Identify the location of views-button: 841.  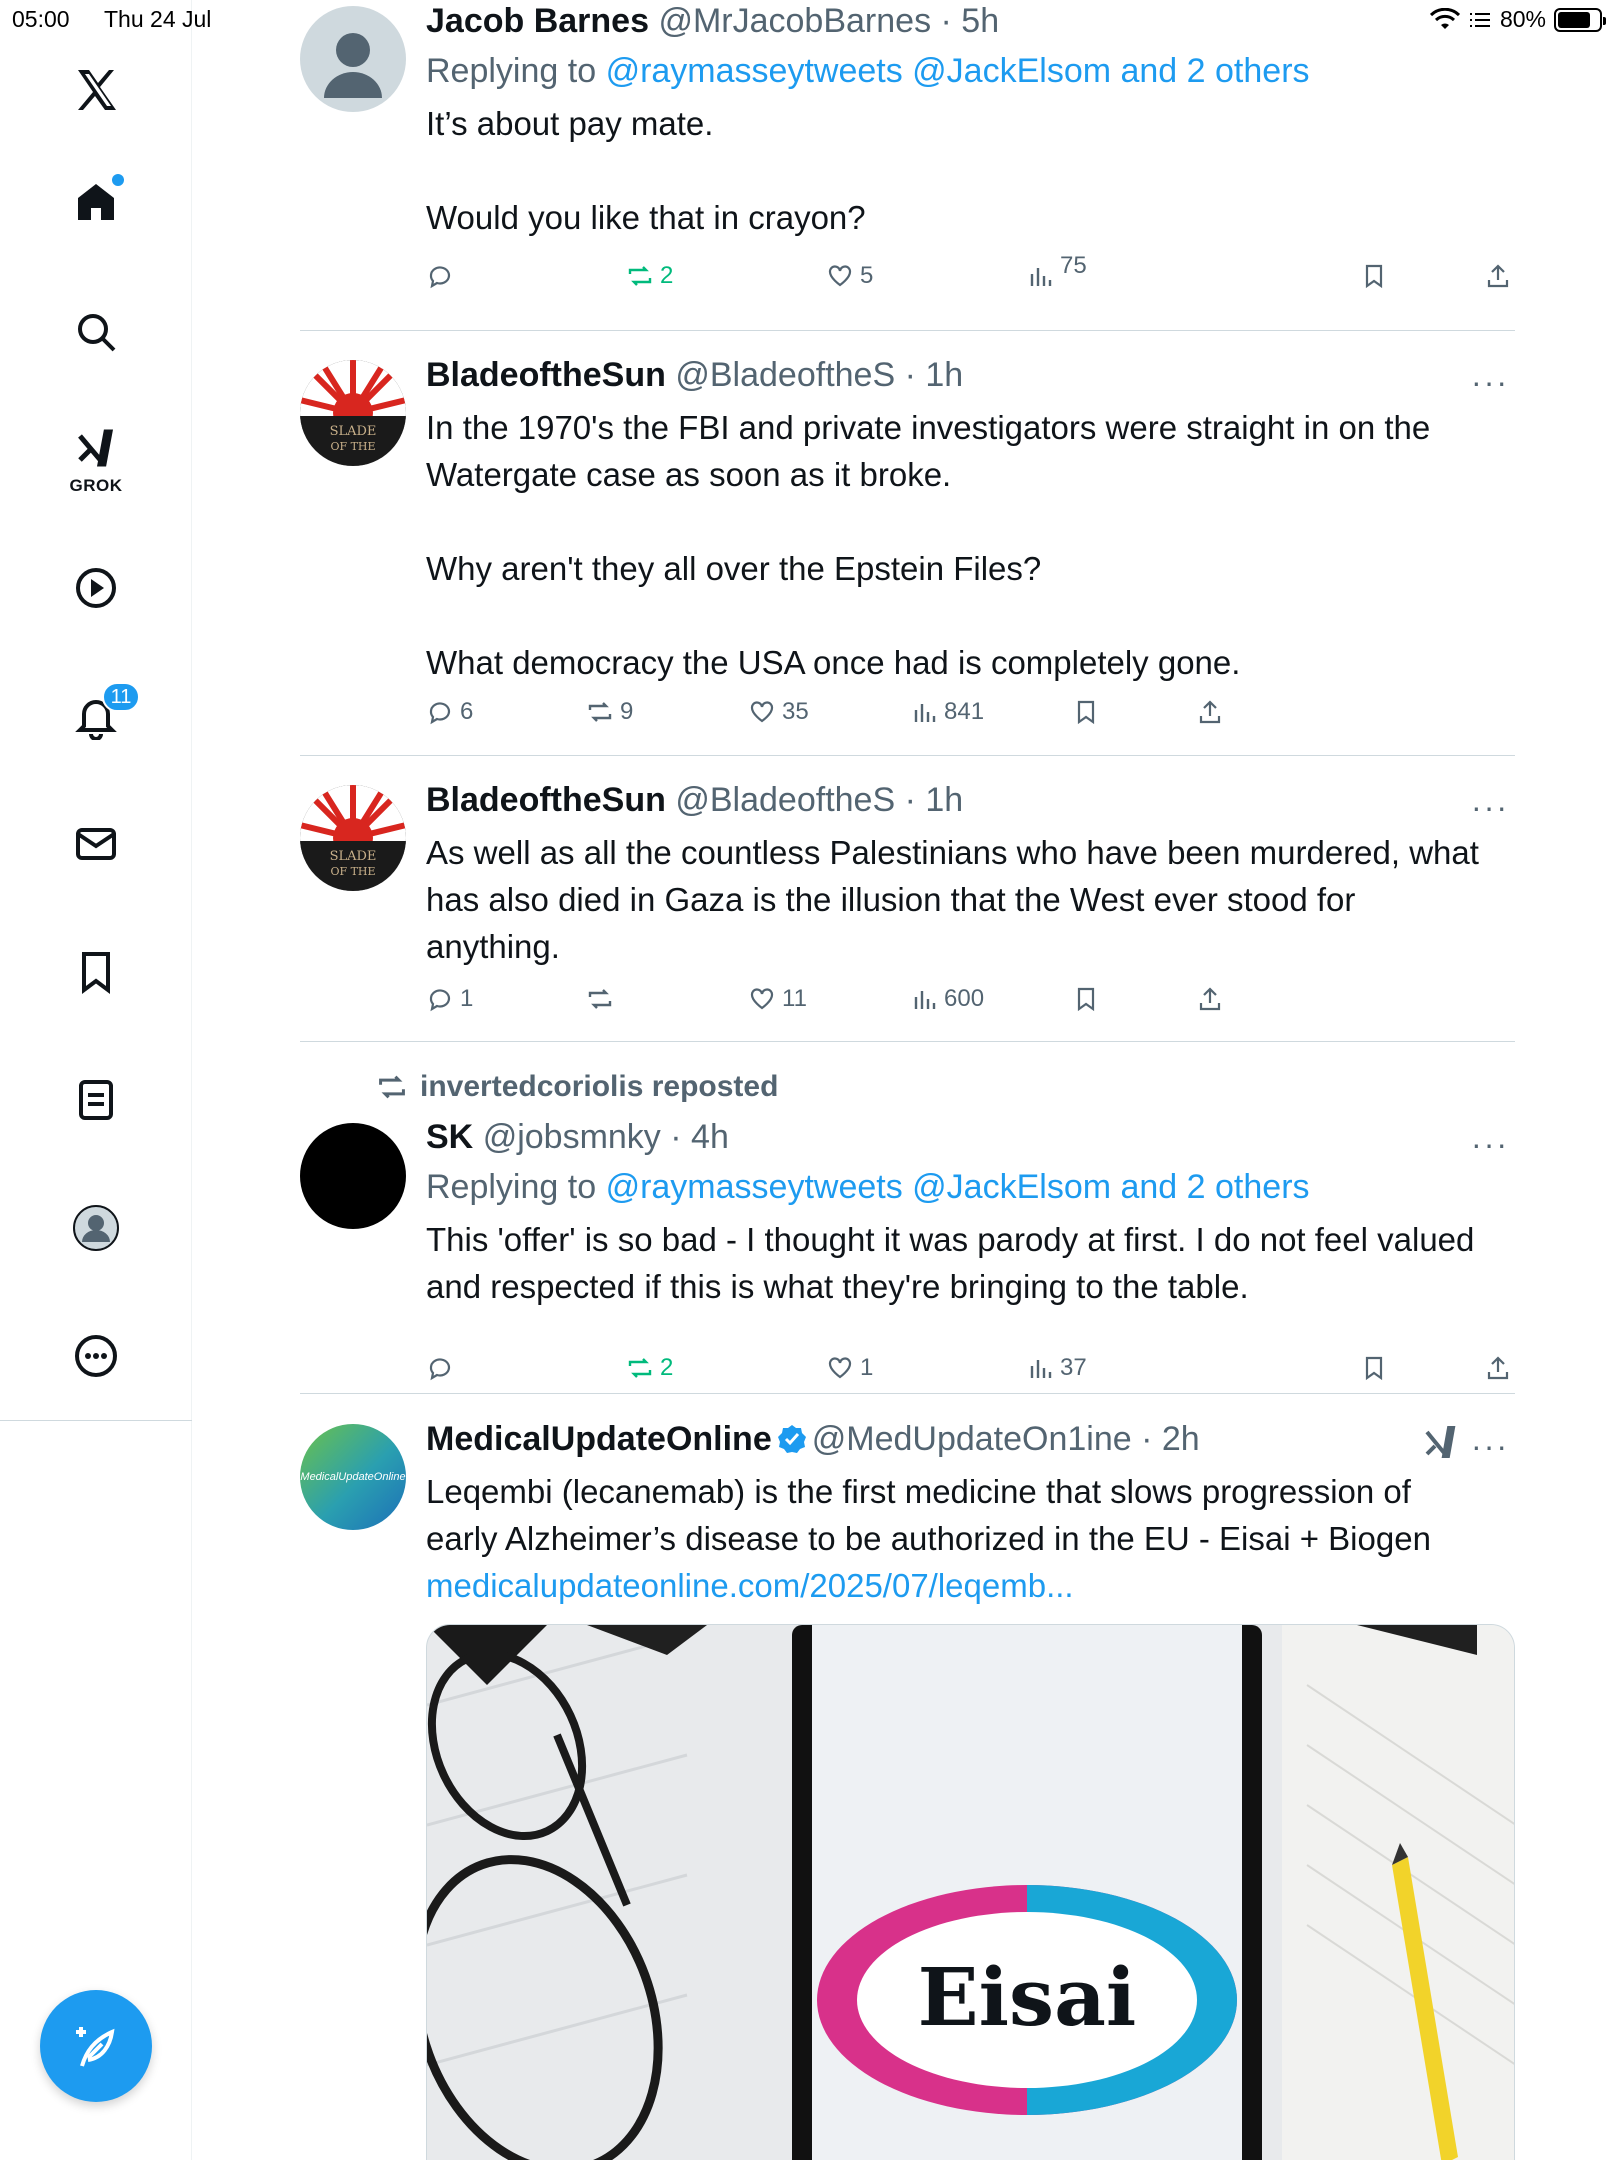
(947, 712).